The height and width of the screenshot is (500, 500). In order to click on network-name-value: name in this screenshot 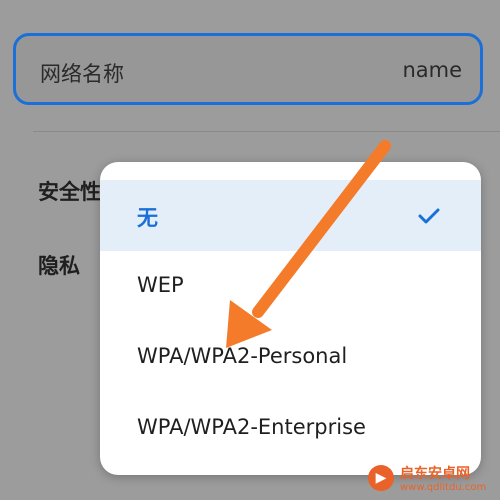, I will do `click(432, 70)`.